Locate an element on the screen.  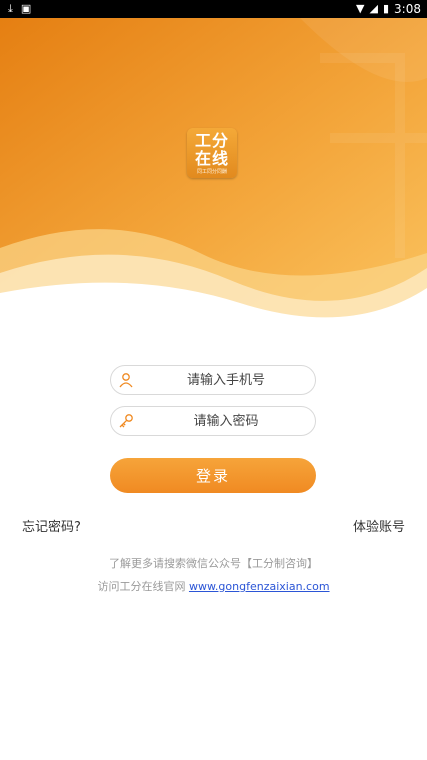
logo-line-1: 工分 is located at coordinates (211, 140).